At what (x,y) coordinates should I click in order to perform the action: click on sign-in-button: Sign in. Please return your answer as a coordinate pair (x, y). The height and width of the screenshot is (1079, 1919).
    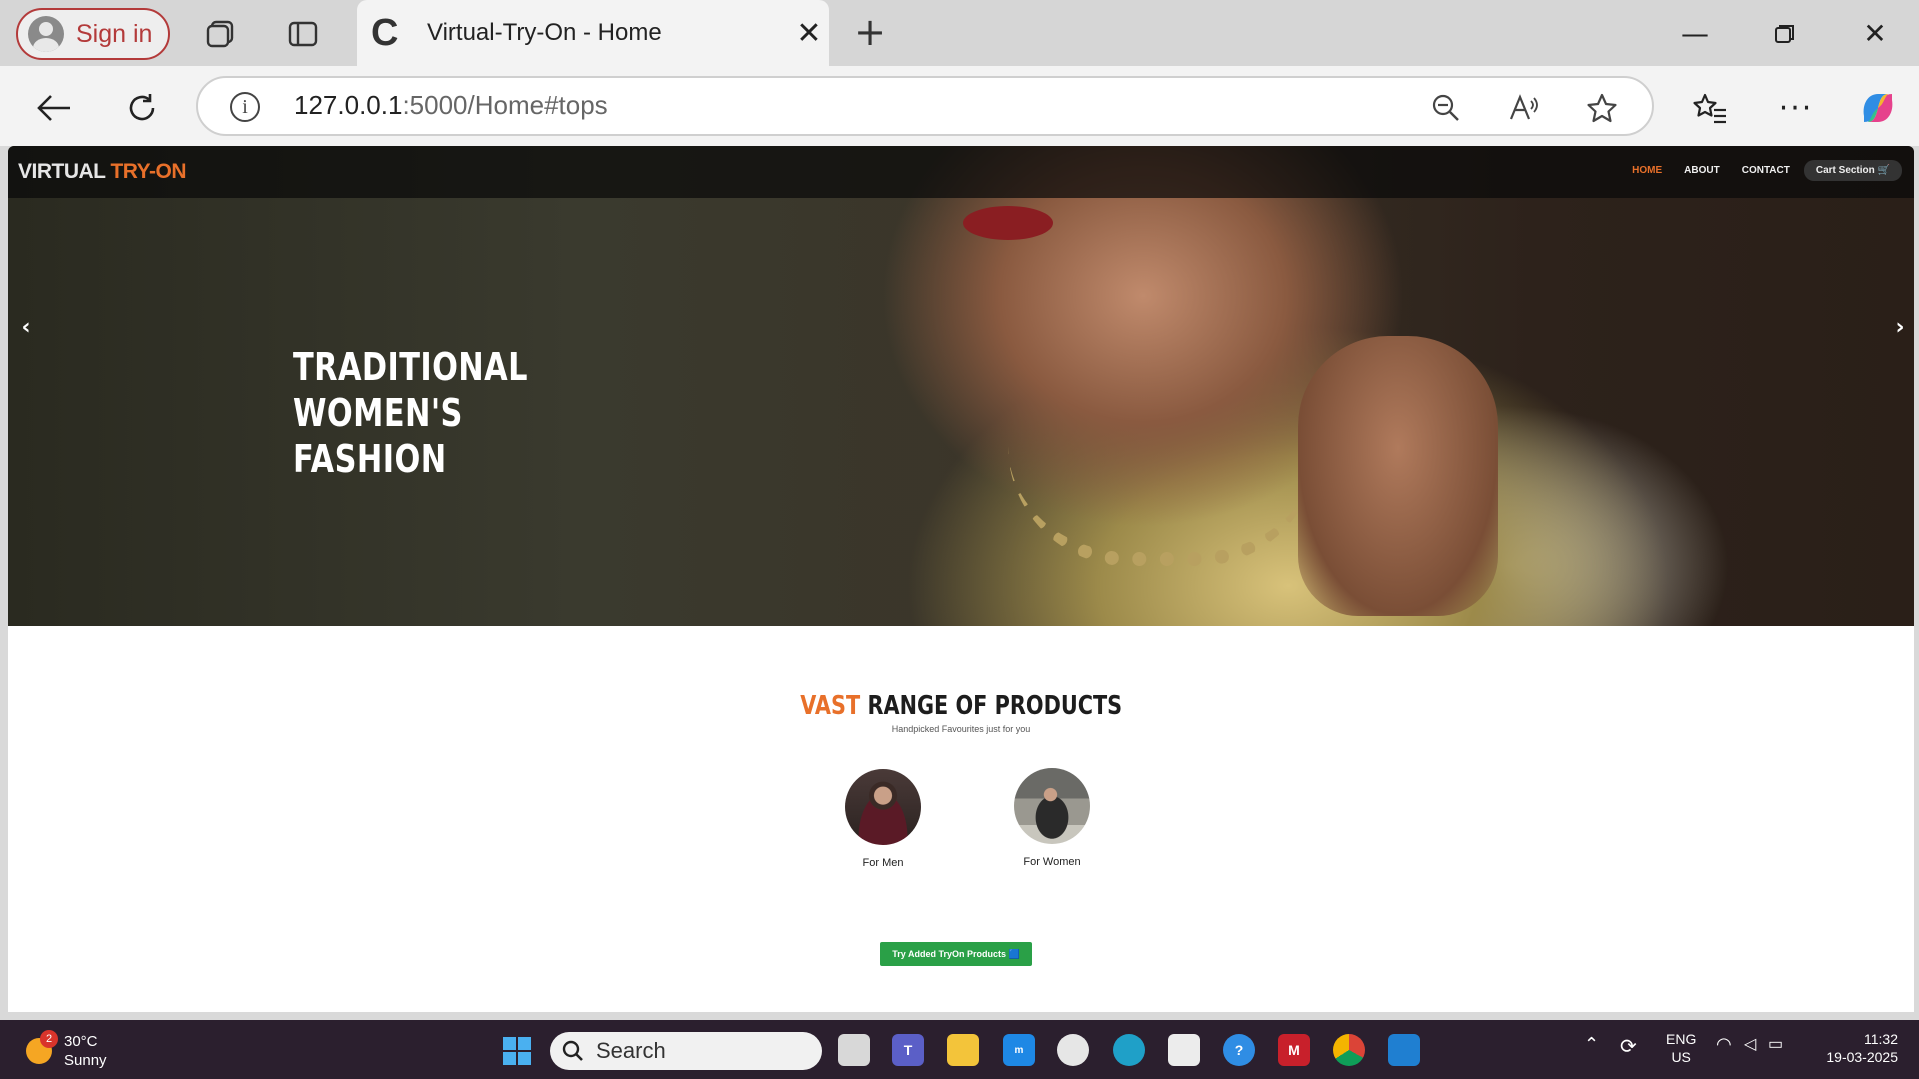
    Looking at the image, I should click on (93, 34).